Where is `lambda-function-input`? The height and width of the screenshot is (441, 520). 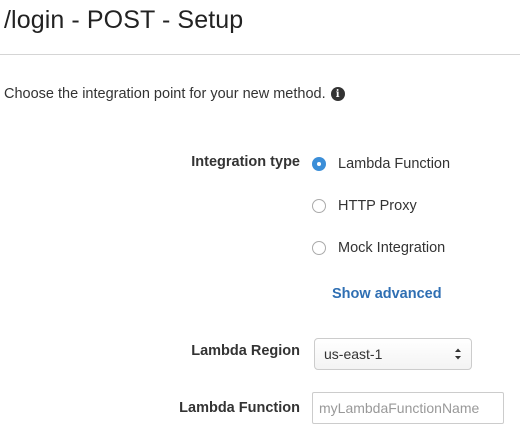
lambda-function-input is located at coordinates (408, 408).